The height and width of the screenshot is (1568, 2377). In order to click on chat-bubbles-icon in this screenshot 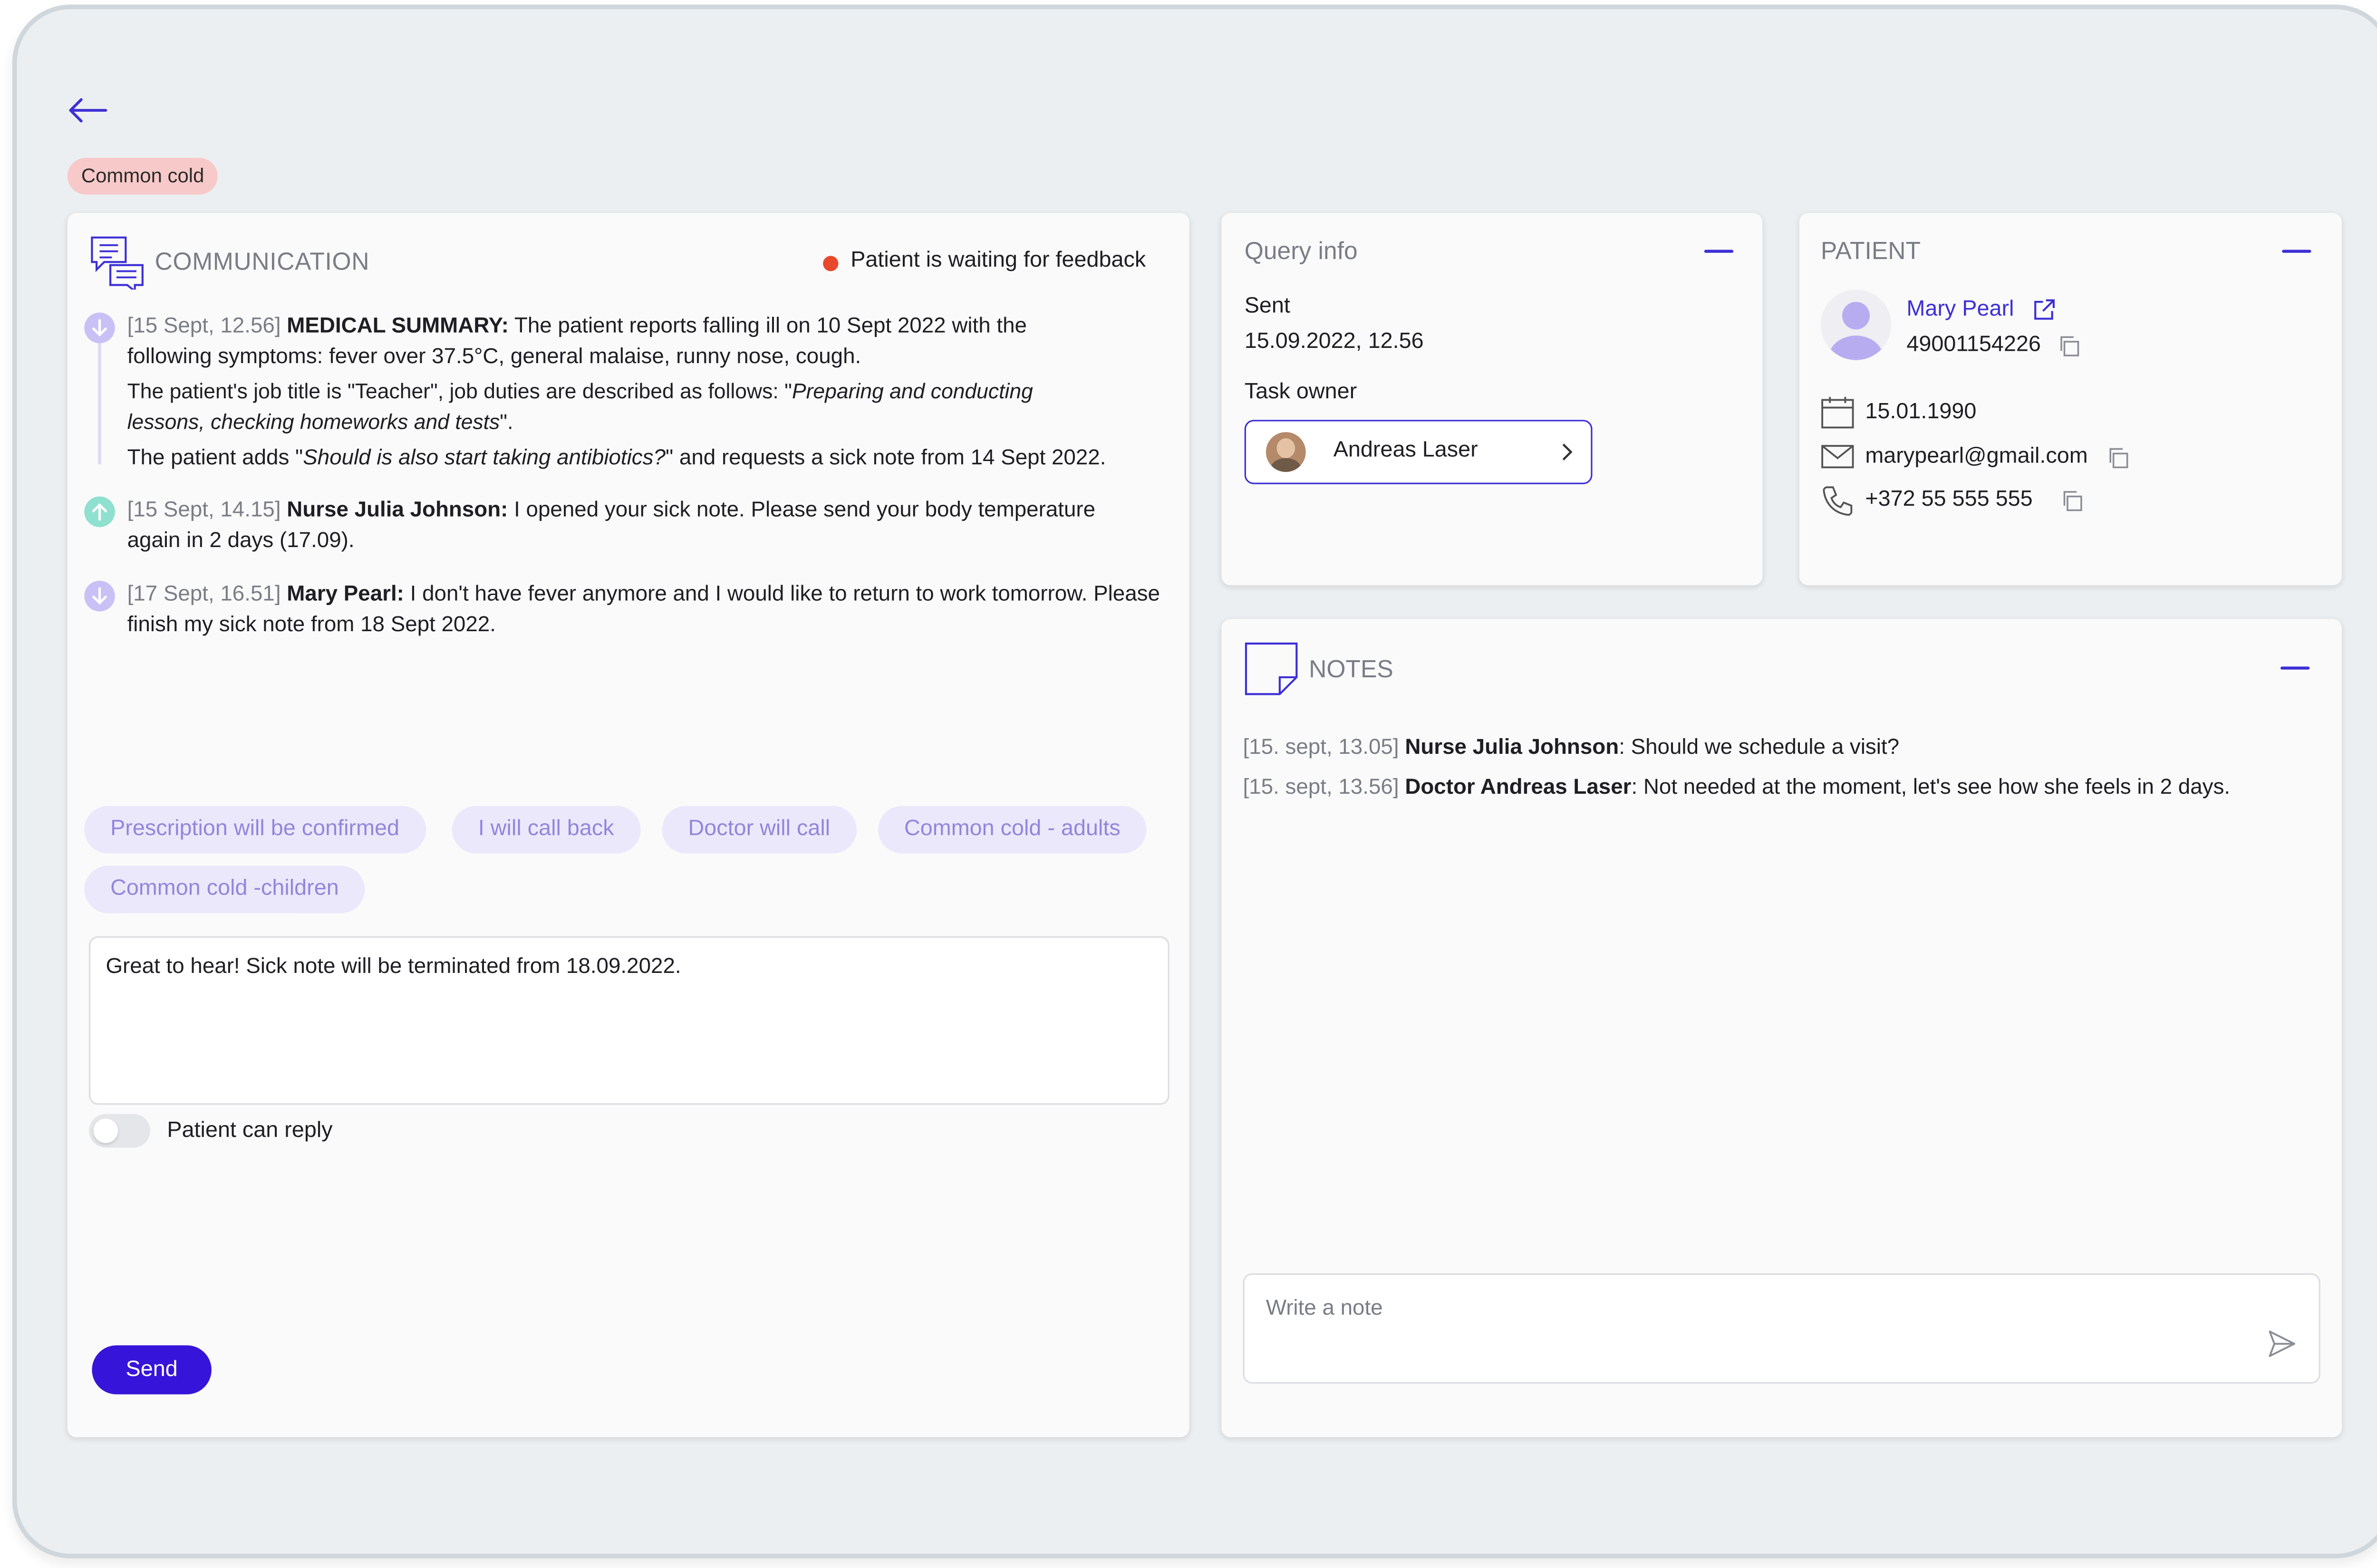, I will do `click(117, 263)`.